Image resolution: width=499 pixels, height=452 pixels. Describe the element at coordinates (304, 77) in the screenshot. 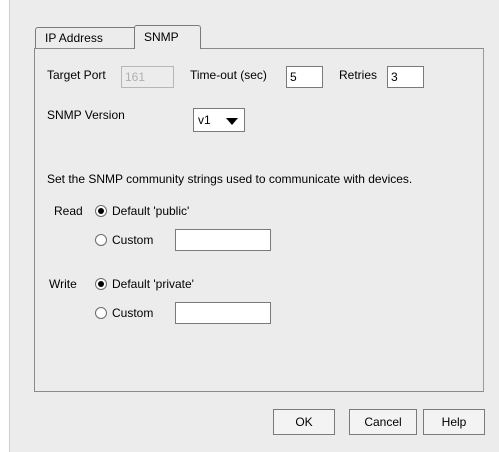

I see `timeout-field: 5` at that location.